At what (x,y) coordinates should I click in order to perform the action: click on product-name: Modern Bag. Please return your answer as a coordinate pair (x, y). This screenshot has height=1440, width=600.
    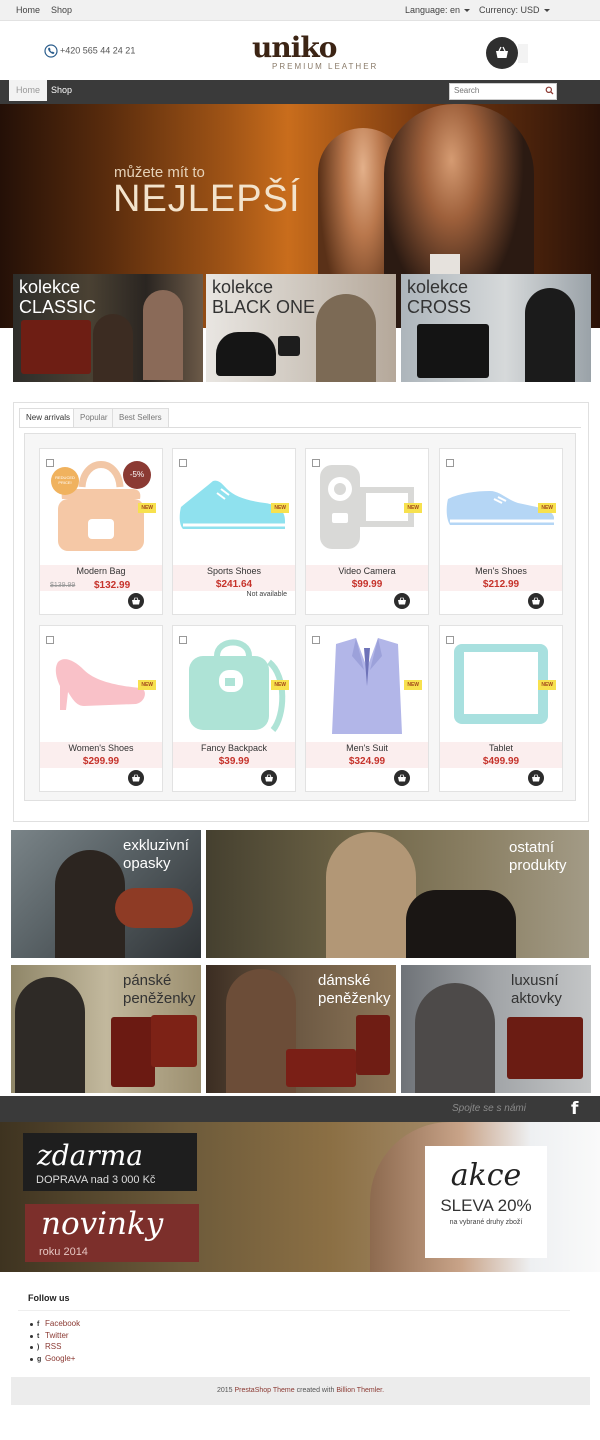
    Looking at the image, I should click on (101, 571).